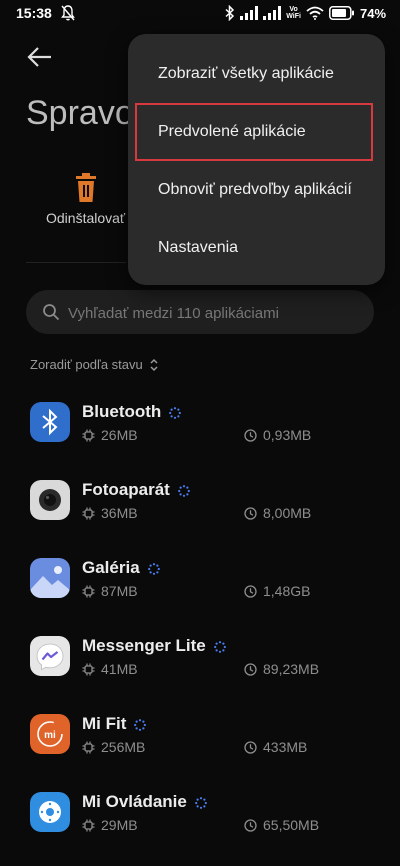  What do you see at coordinates (121, 568) in the screenshot?
I see `app-name: Galéria` at bounding box center [121, 568].